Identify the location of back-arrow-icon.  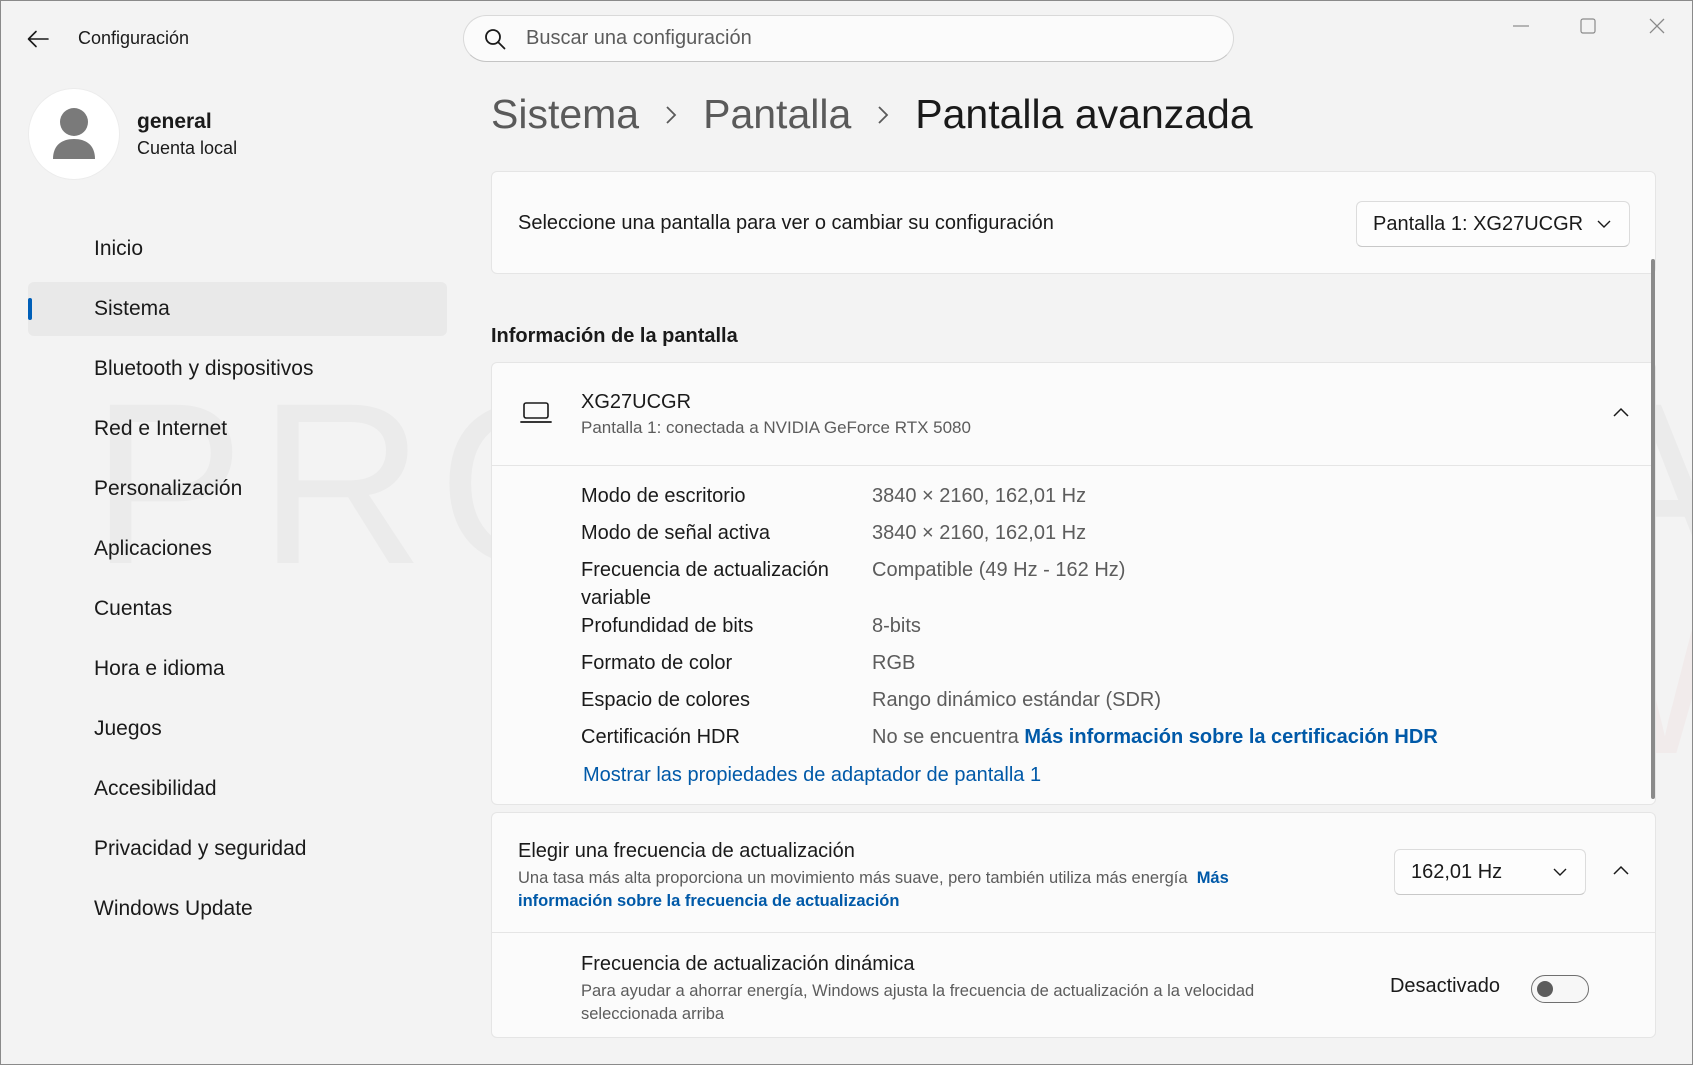
(38, 39).